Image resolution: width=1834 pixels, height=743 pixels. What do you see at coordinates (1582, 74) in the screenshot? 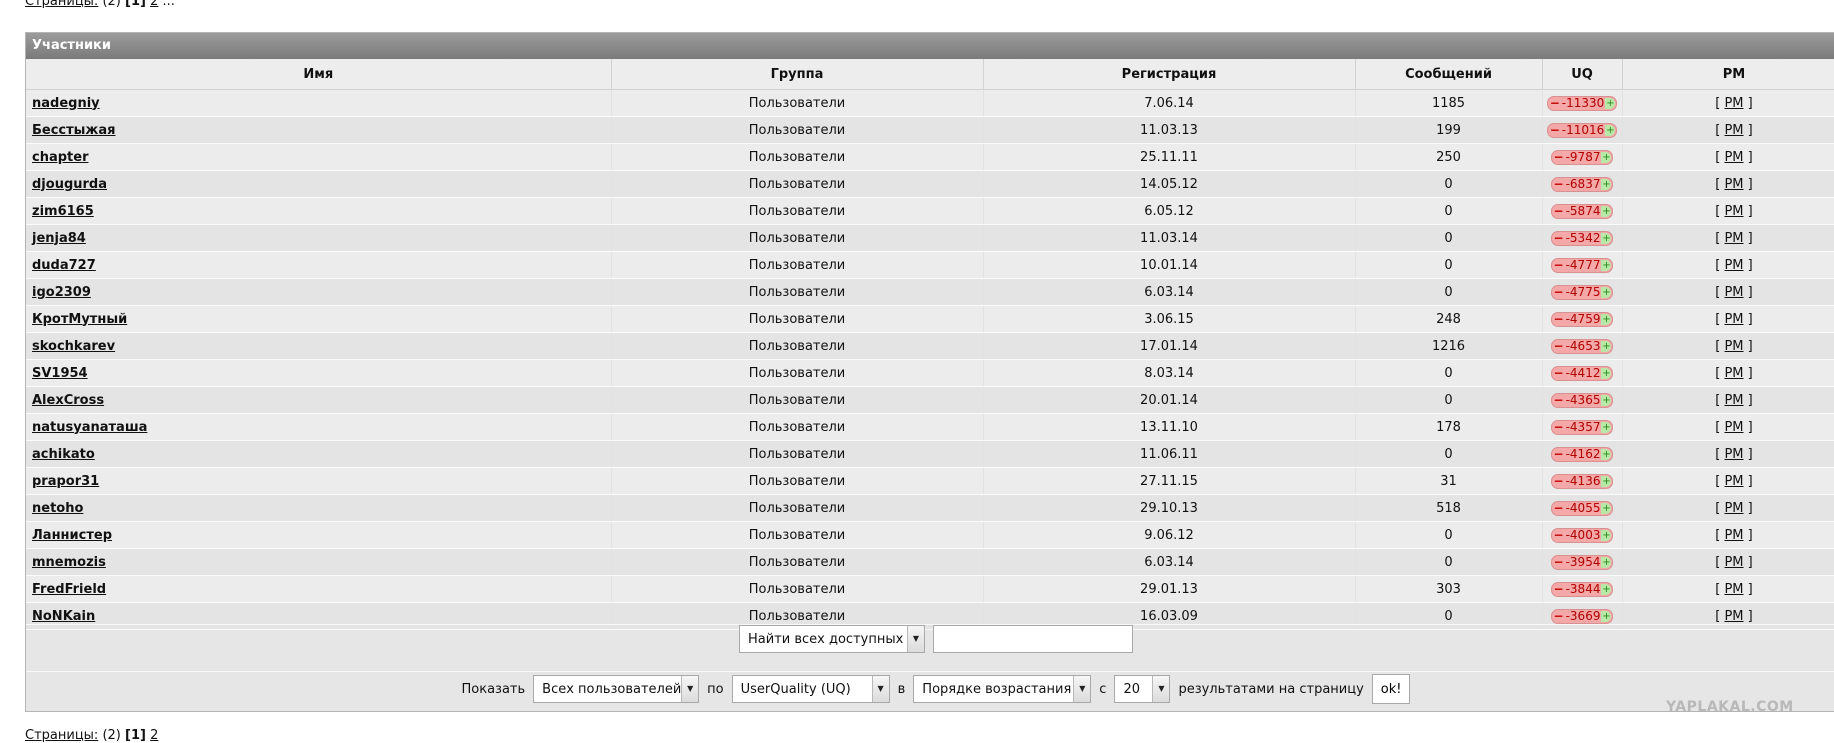
I see `col-uq-header: UQ` at bounding box center [1582, 74].